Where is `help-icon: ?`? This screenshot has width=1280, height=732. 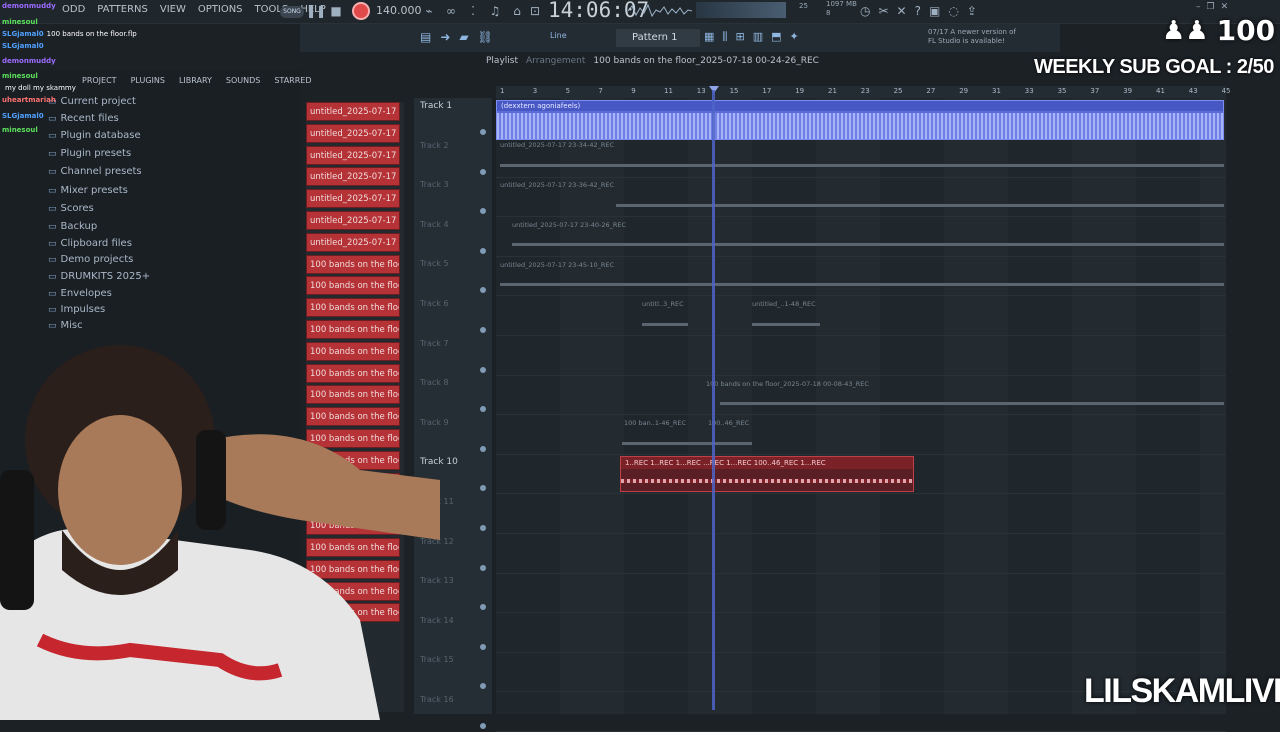 help-icon: ? is located at coordinates (918, 11).